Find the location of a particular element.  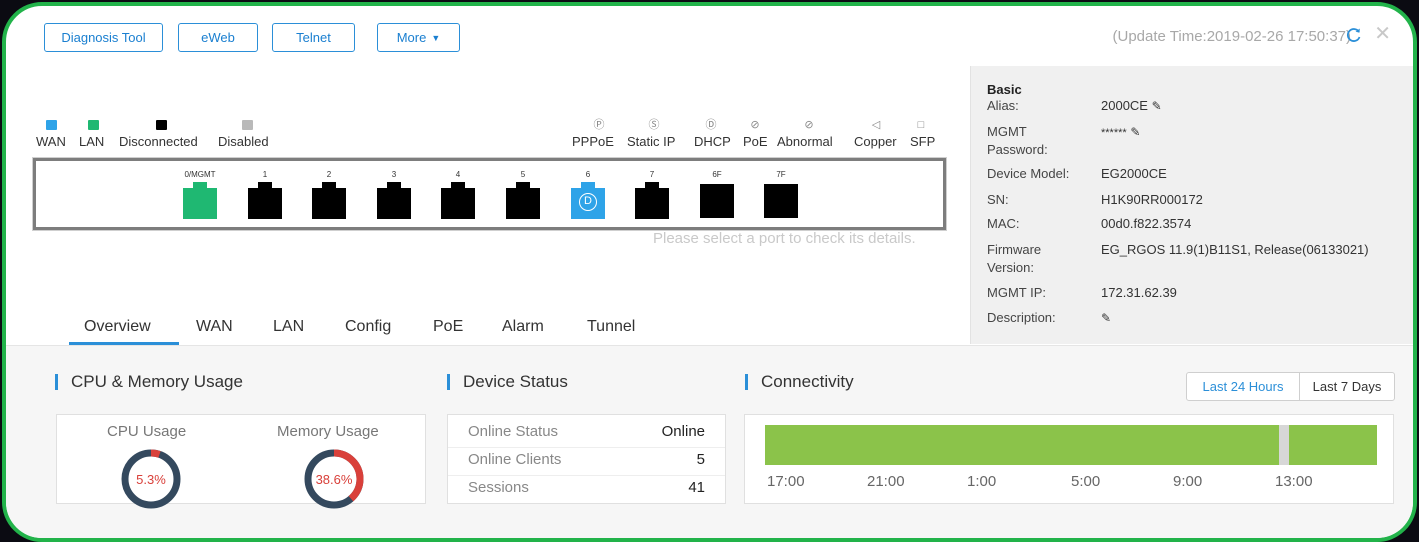

connectivity-timeline is located at coordinates (1071, 445).